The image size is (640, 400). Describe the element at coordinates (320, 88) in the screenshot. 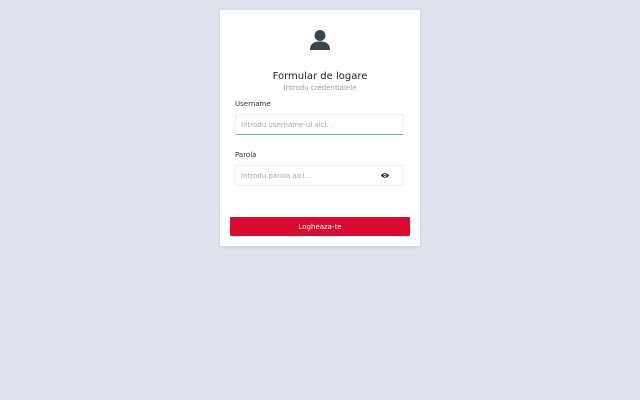

I see `form-subtitle: Introdu credentialele` at that location.